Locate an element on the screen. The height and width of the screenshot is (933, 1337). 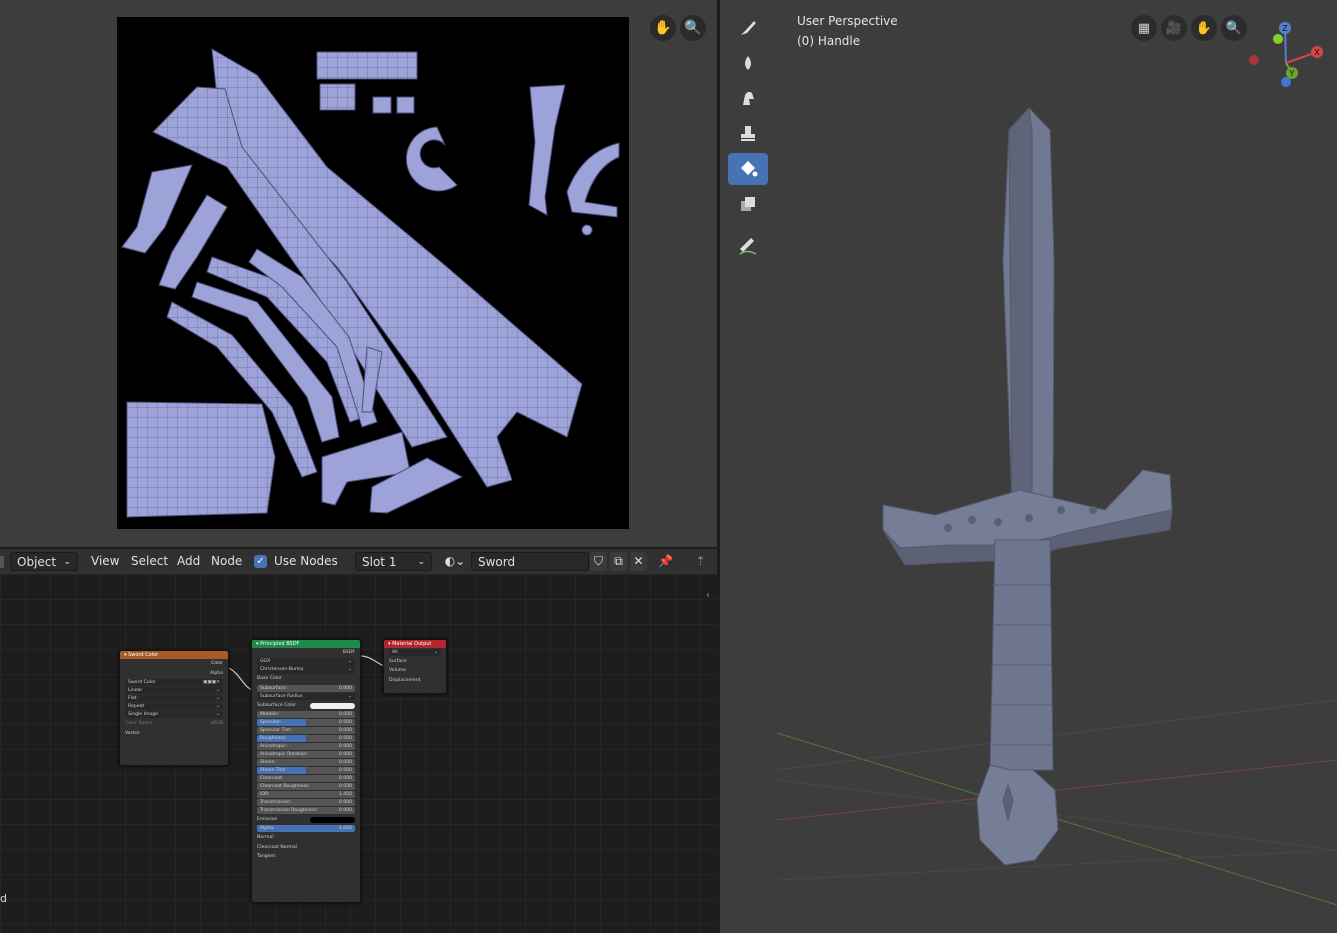
bsdf-field: Specular Tint: 0.000 is located at coordinates (306, 731).